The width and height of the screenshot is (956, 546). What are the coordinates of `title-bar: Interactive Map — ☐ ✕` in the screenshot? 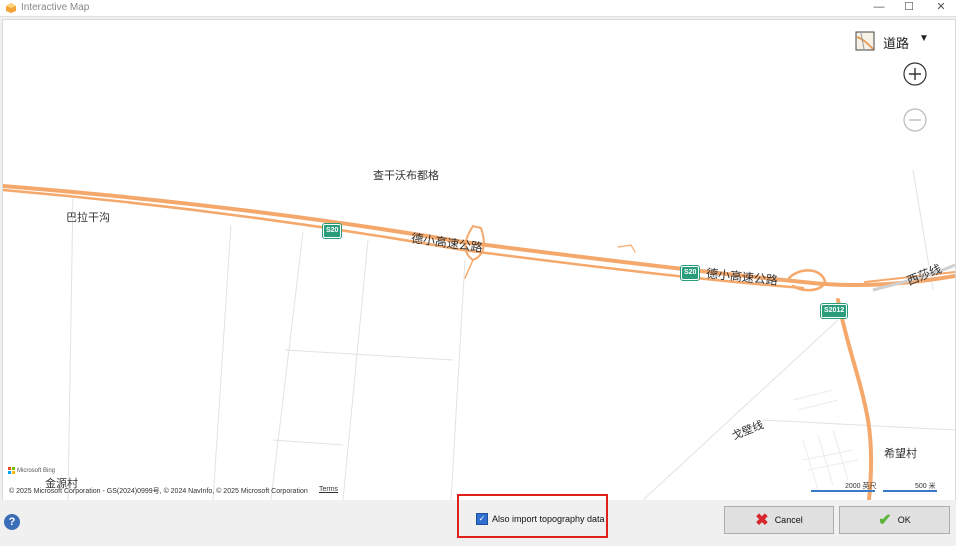 It's located at (478, 8).